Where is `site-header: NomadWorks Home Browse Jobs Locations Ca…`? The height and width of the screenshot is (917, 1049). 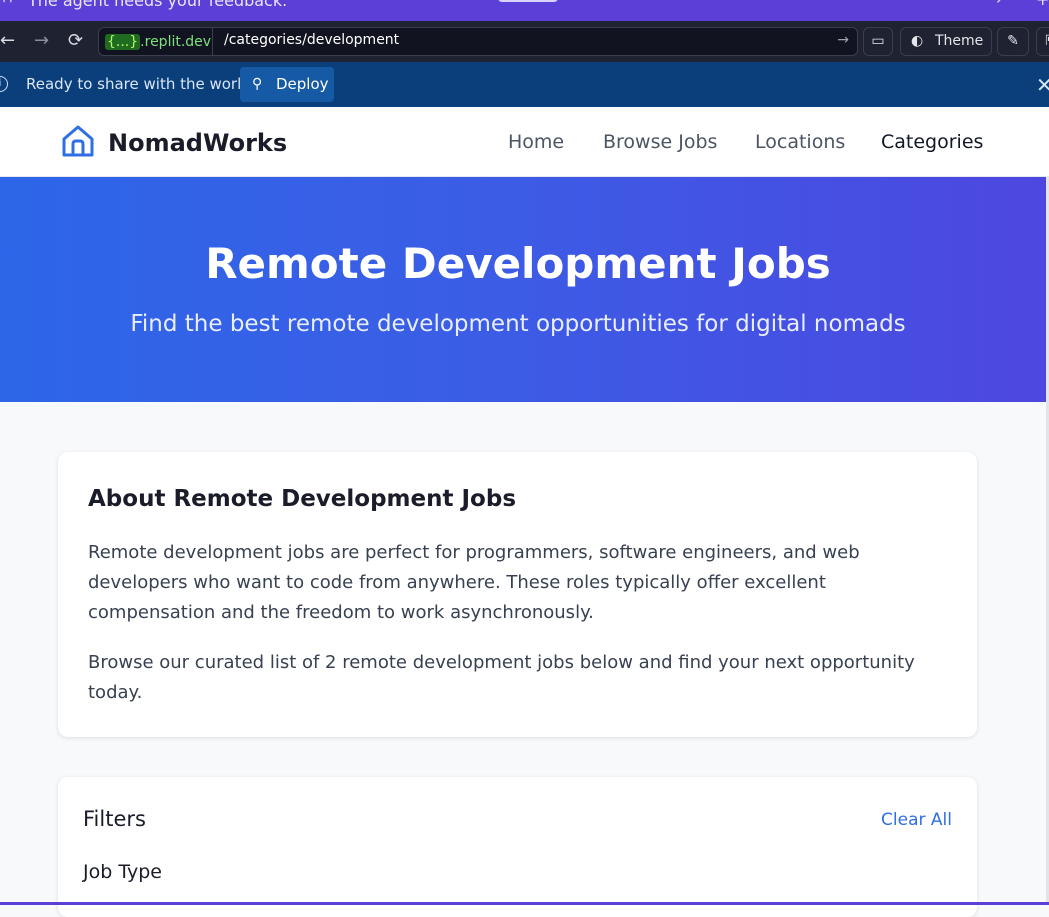 site-header: NomadWorks Home Browse Jobs Locations Ca… is located at coordinates (524, 142).